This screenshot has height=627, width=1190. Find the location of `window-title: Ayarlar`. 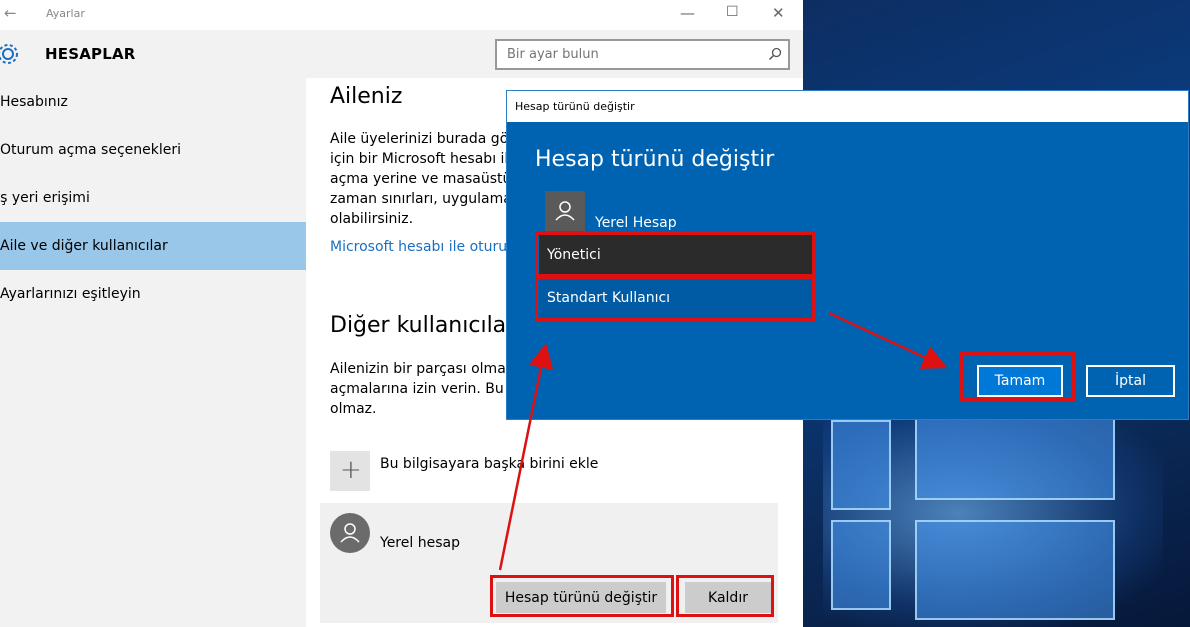

window-title: Ayarlar is located at coordinates (65, 13).